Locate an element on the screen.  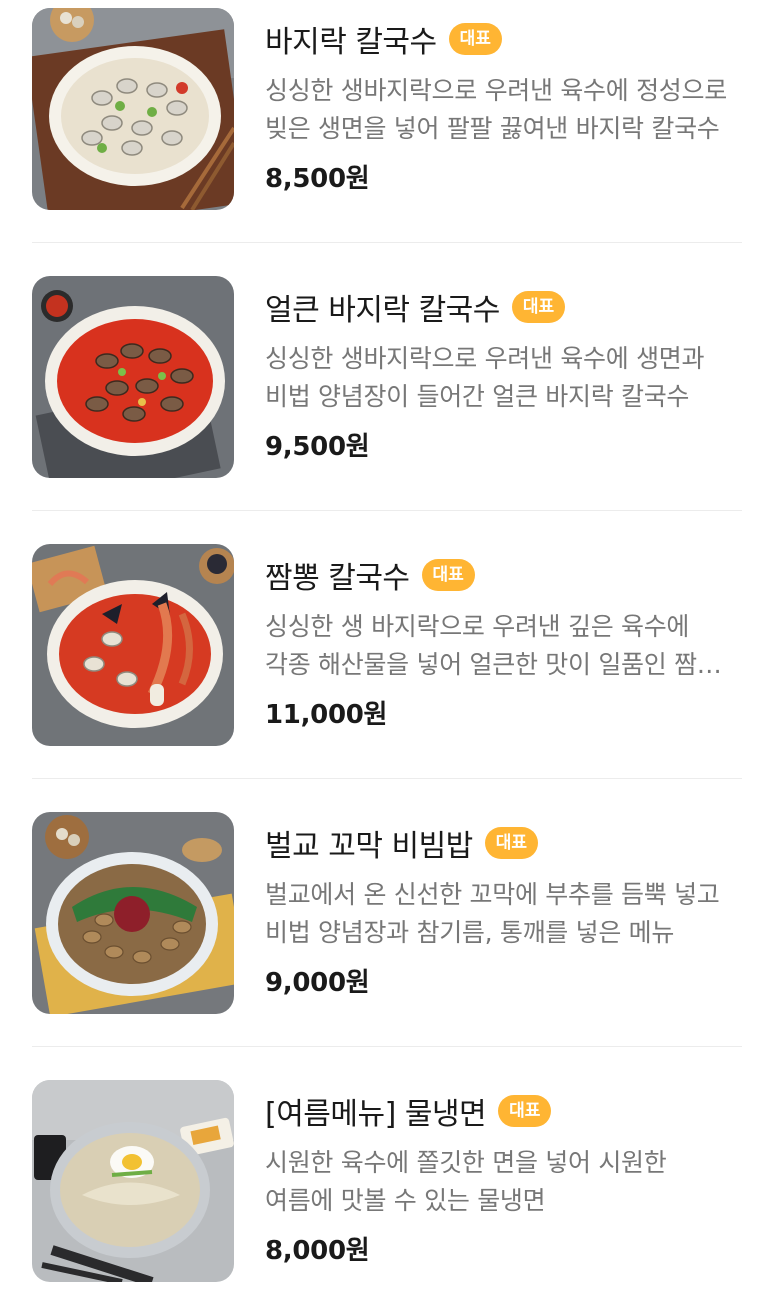
clam-kalguksu-photo is located at coordinates (133, 109).